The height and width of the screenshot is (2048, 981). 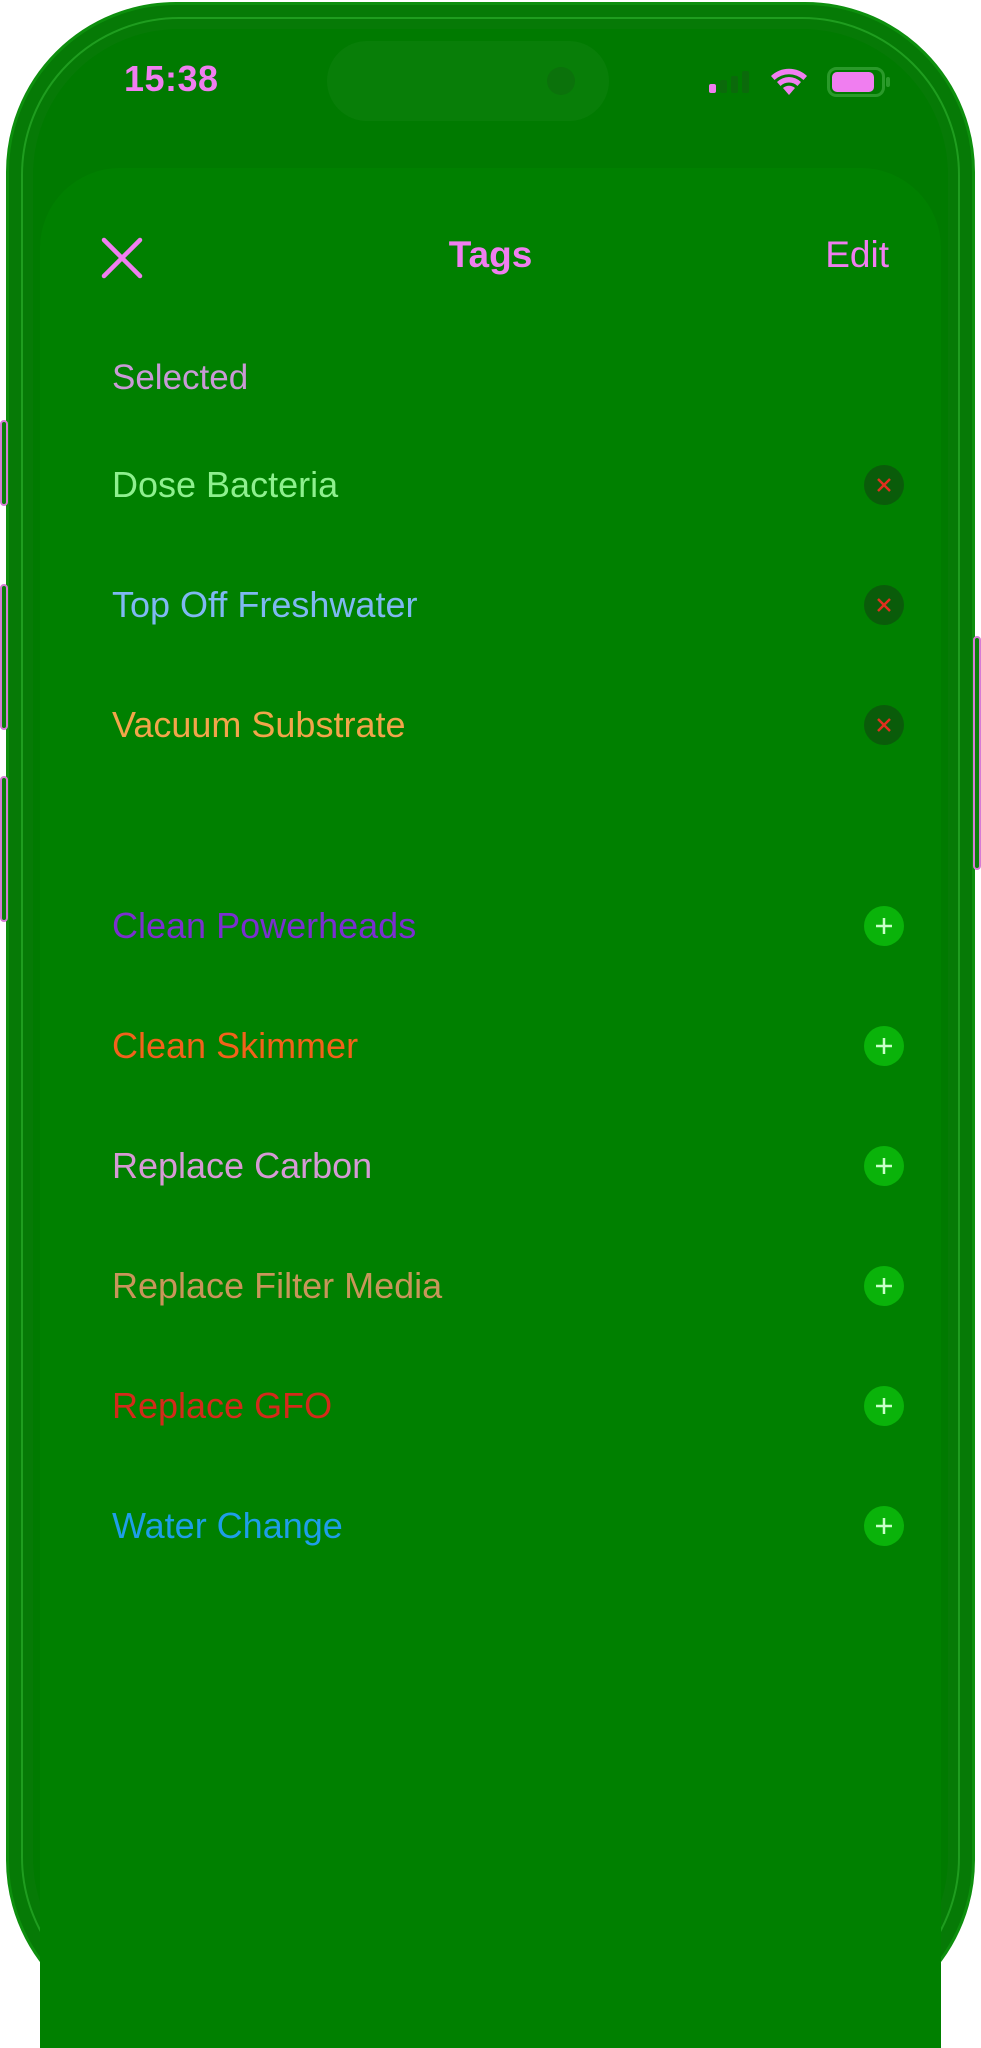 I want to click on tag-label: Top Off Freshwater, so click(x=265, y=604).